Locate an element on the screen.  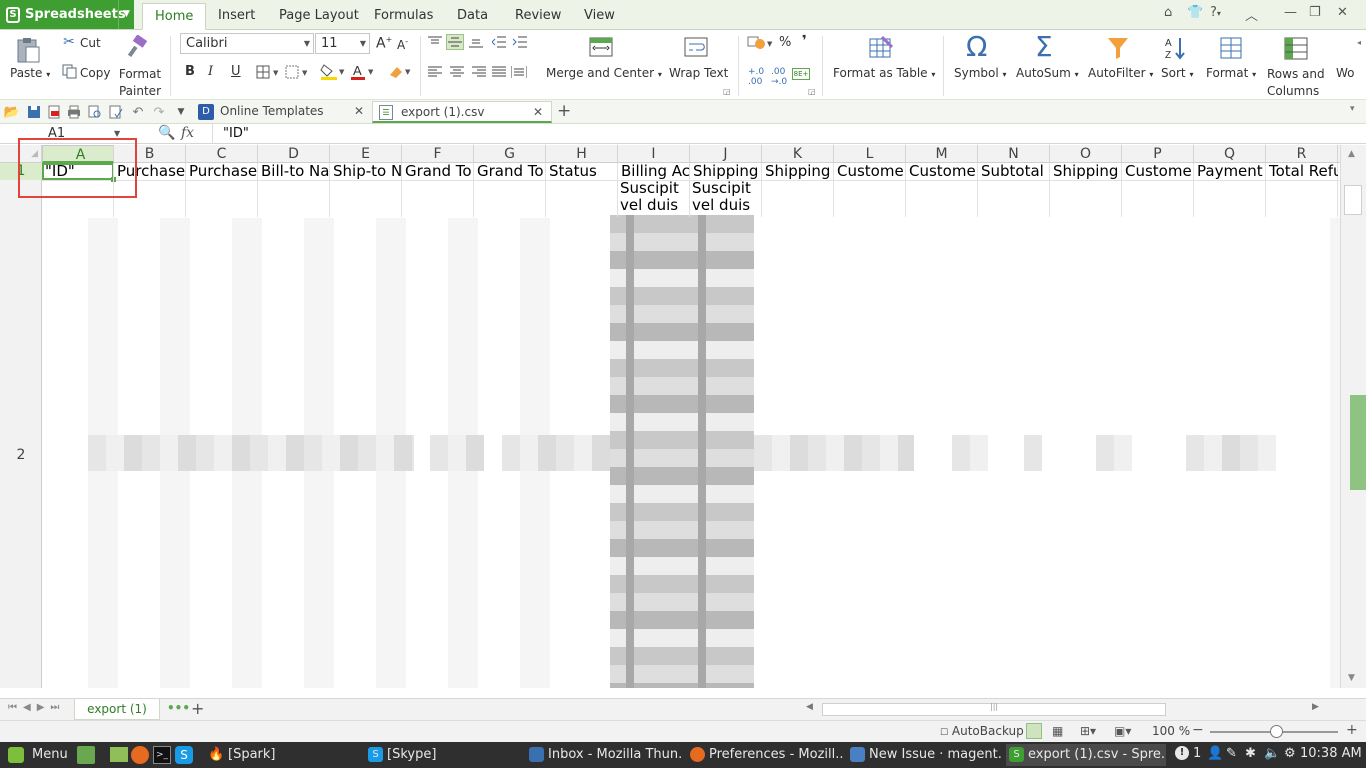
sheet-tab-export: export (1) is located at coordinates (117, 709).